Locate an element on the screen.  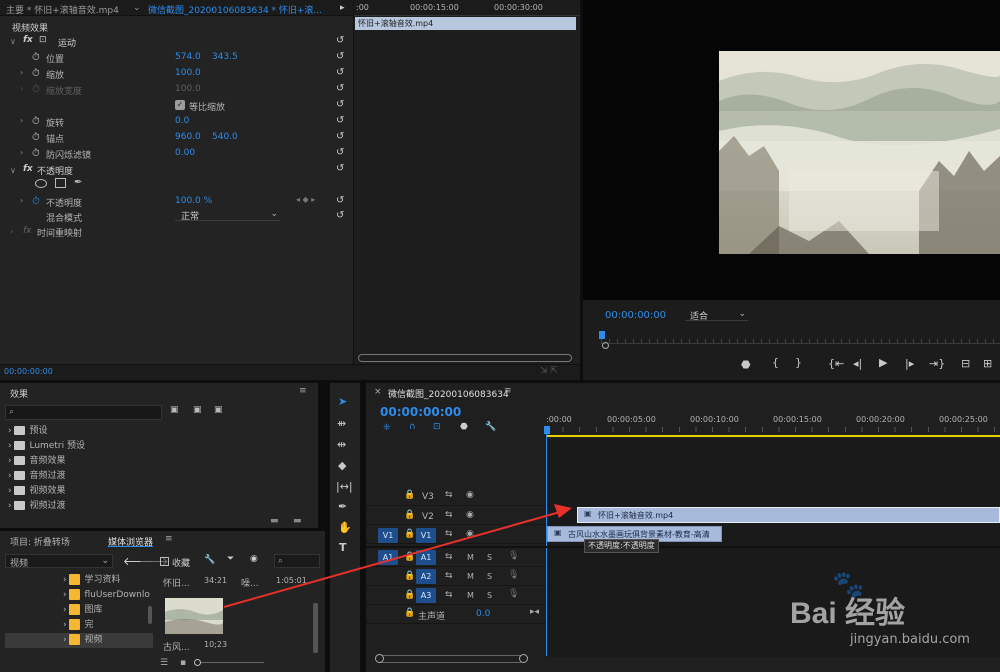
list-item: › 音频效果 is located at coordinates (159, 461).